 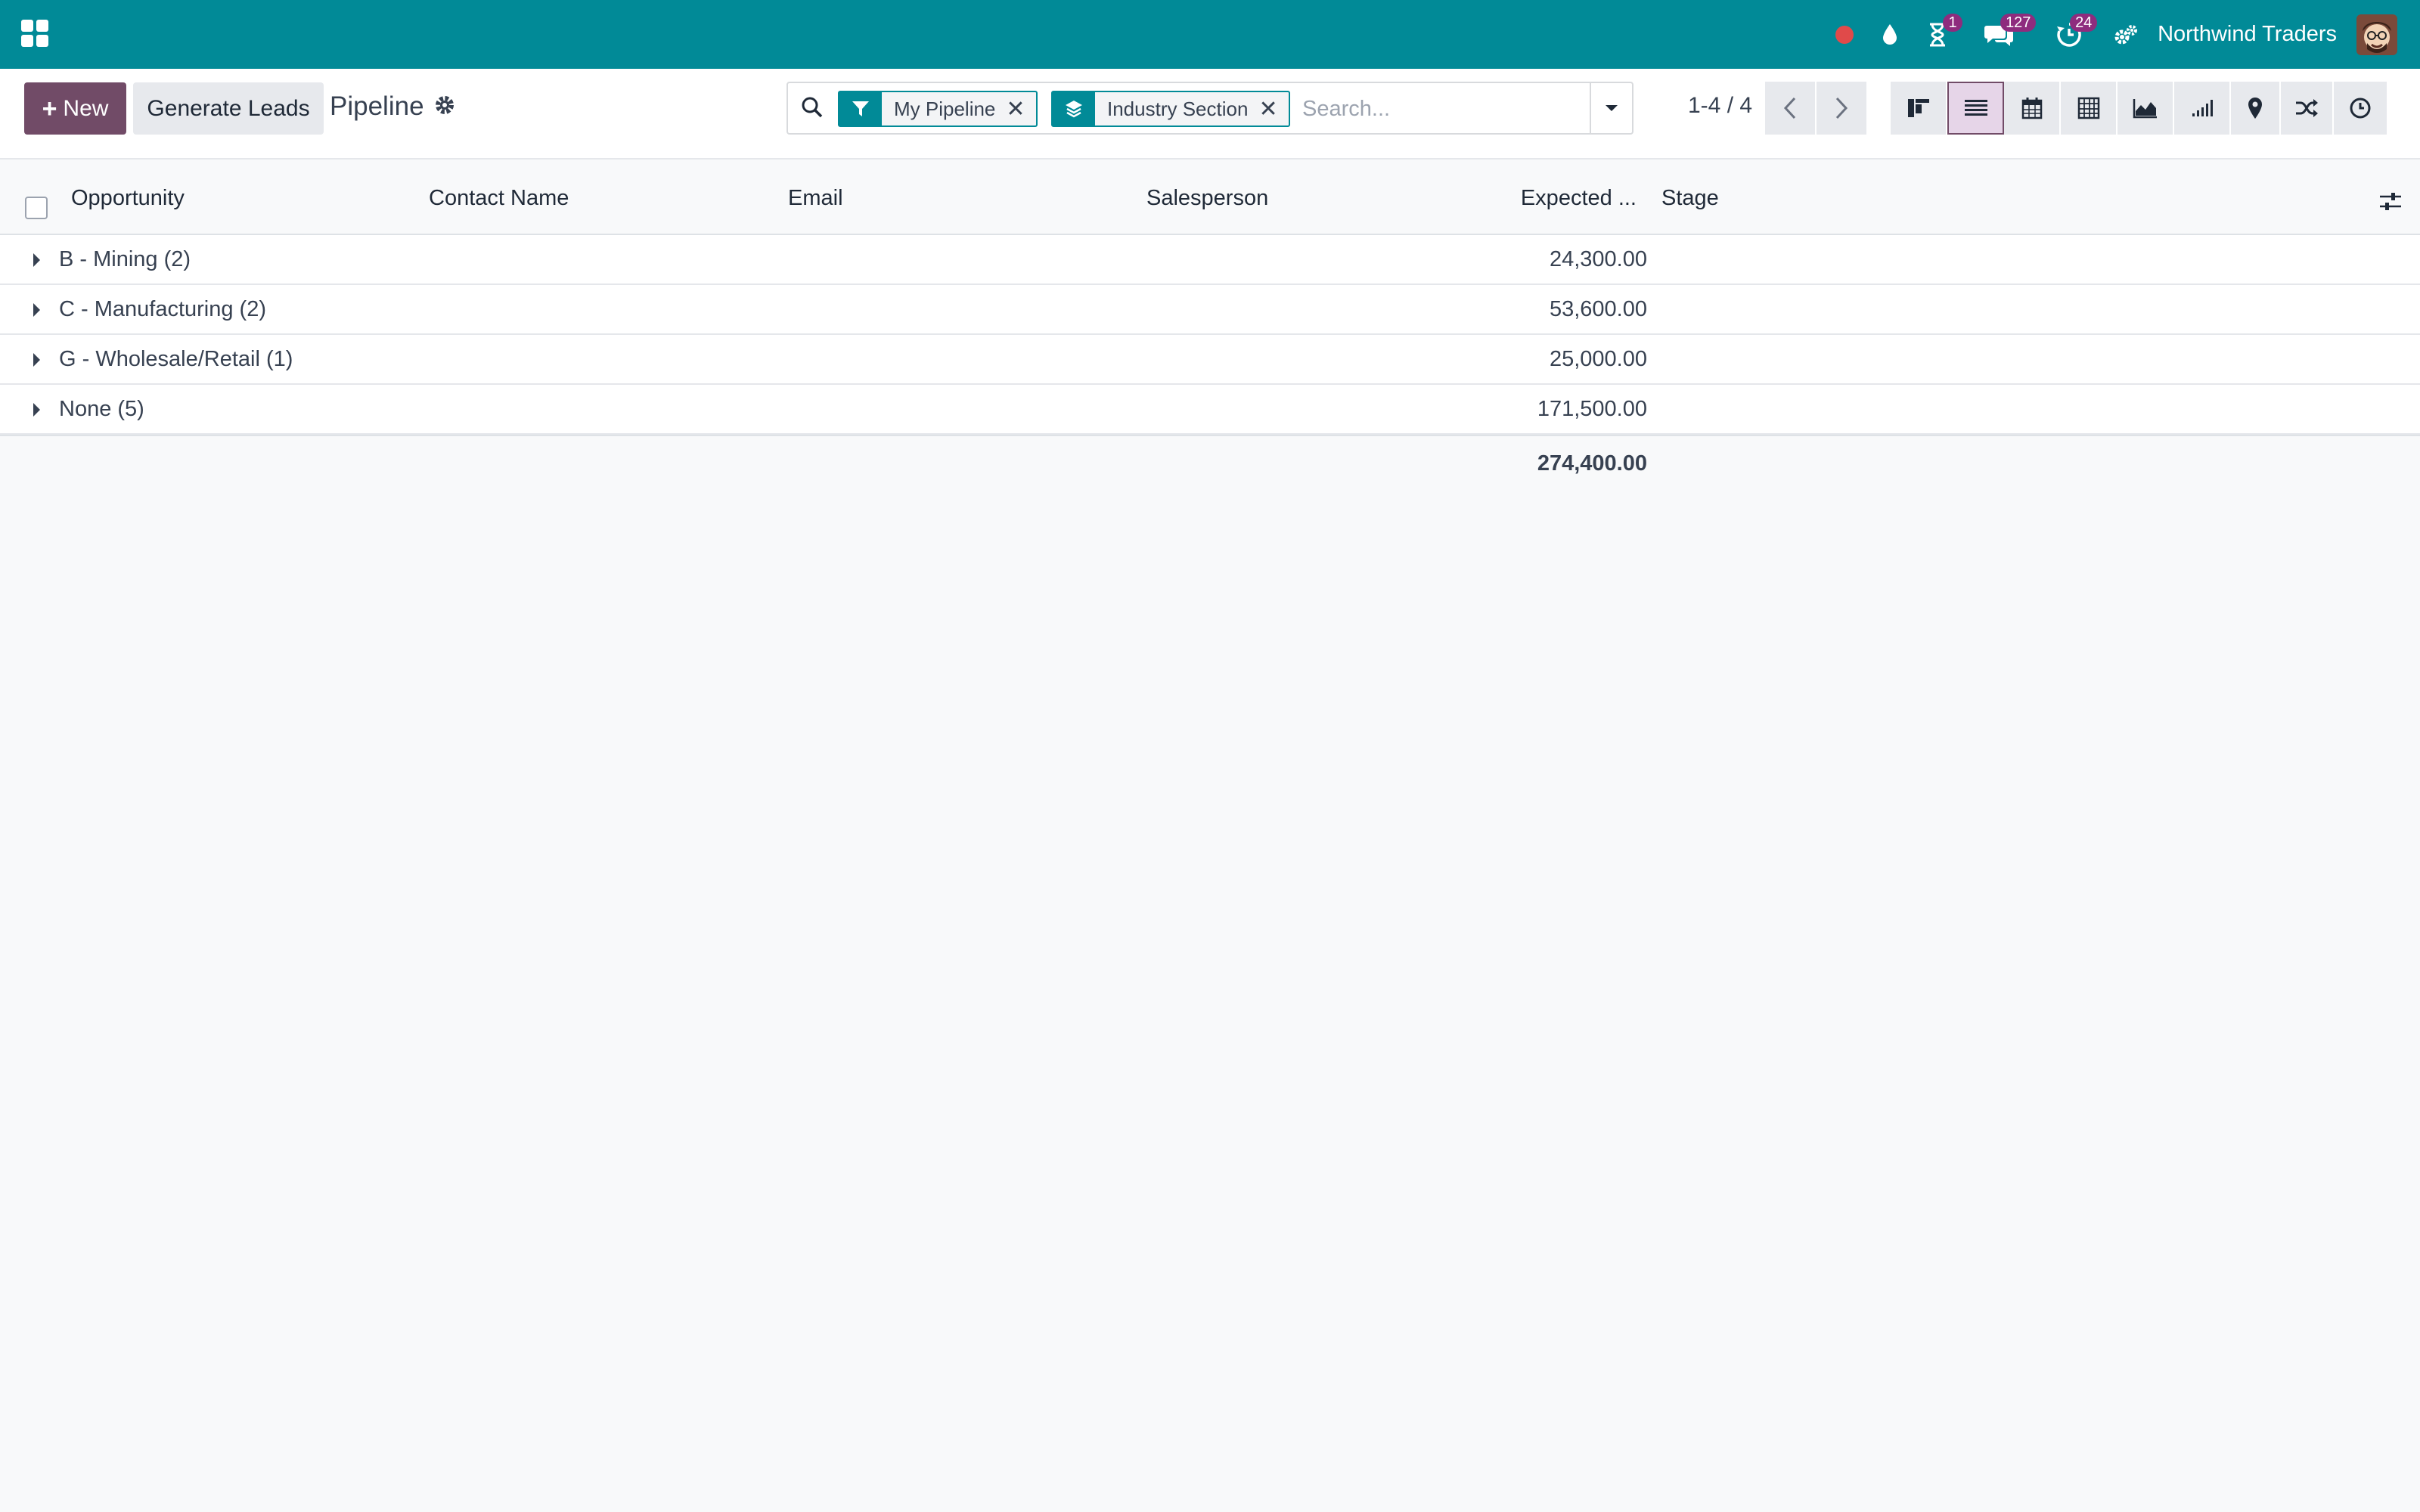 I want to click on timer-badge: 24, so click(x=2084, y=23).